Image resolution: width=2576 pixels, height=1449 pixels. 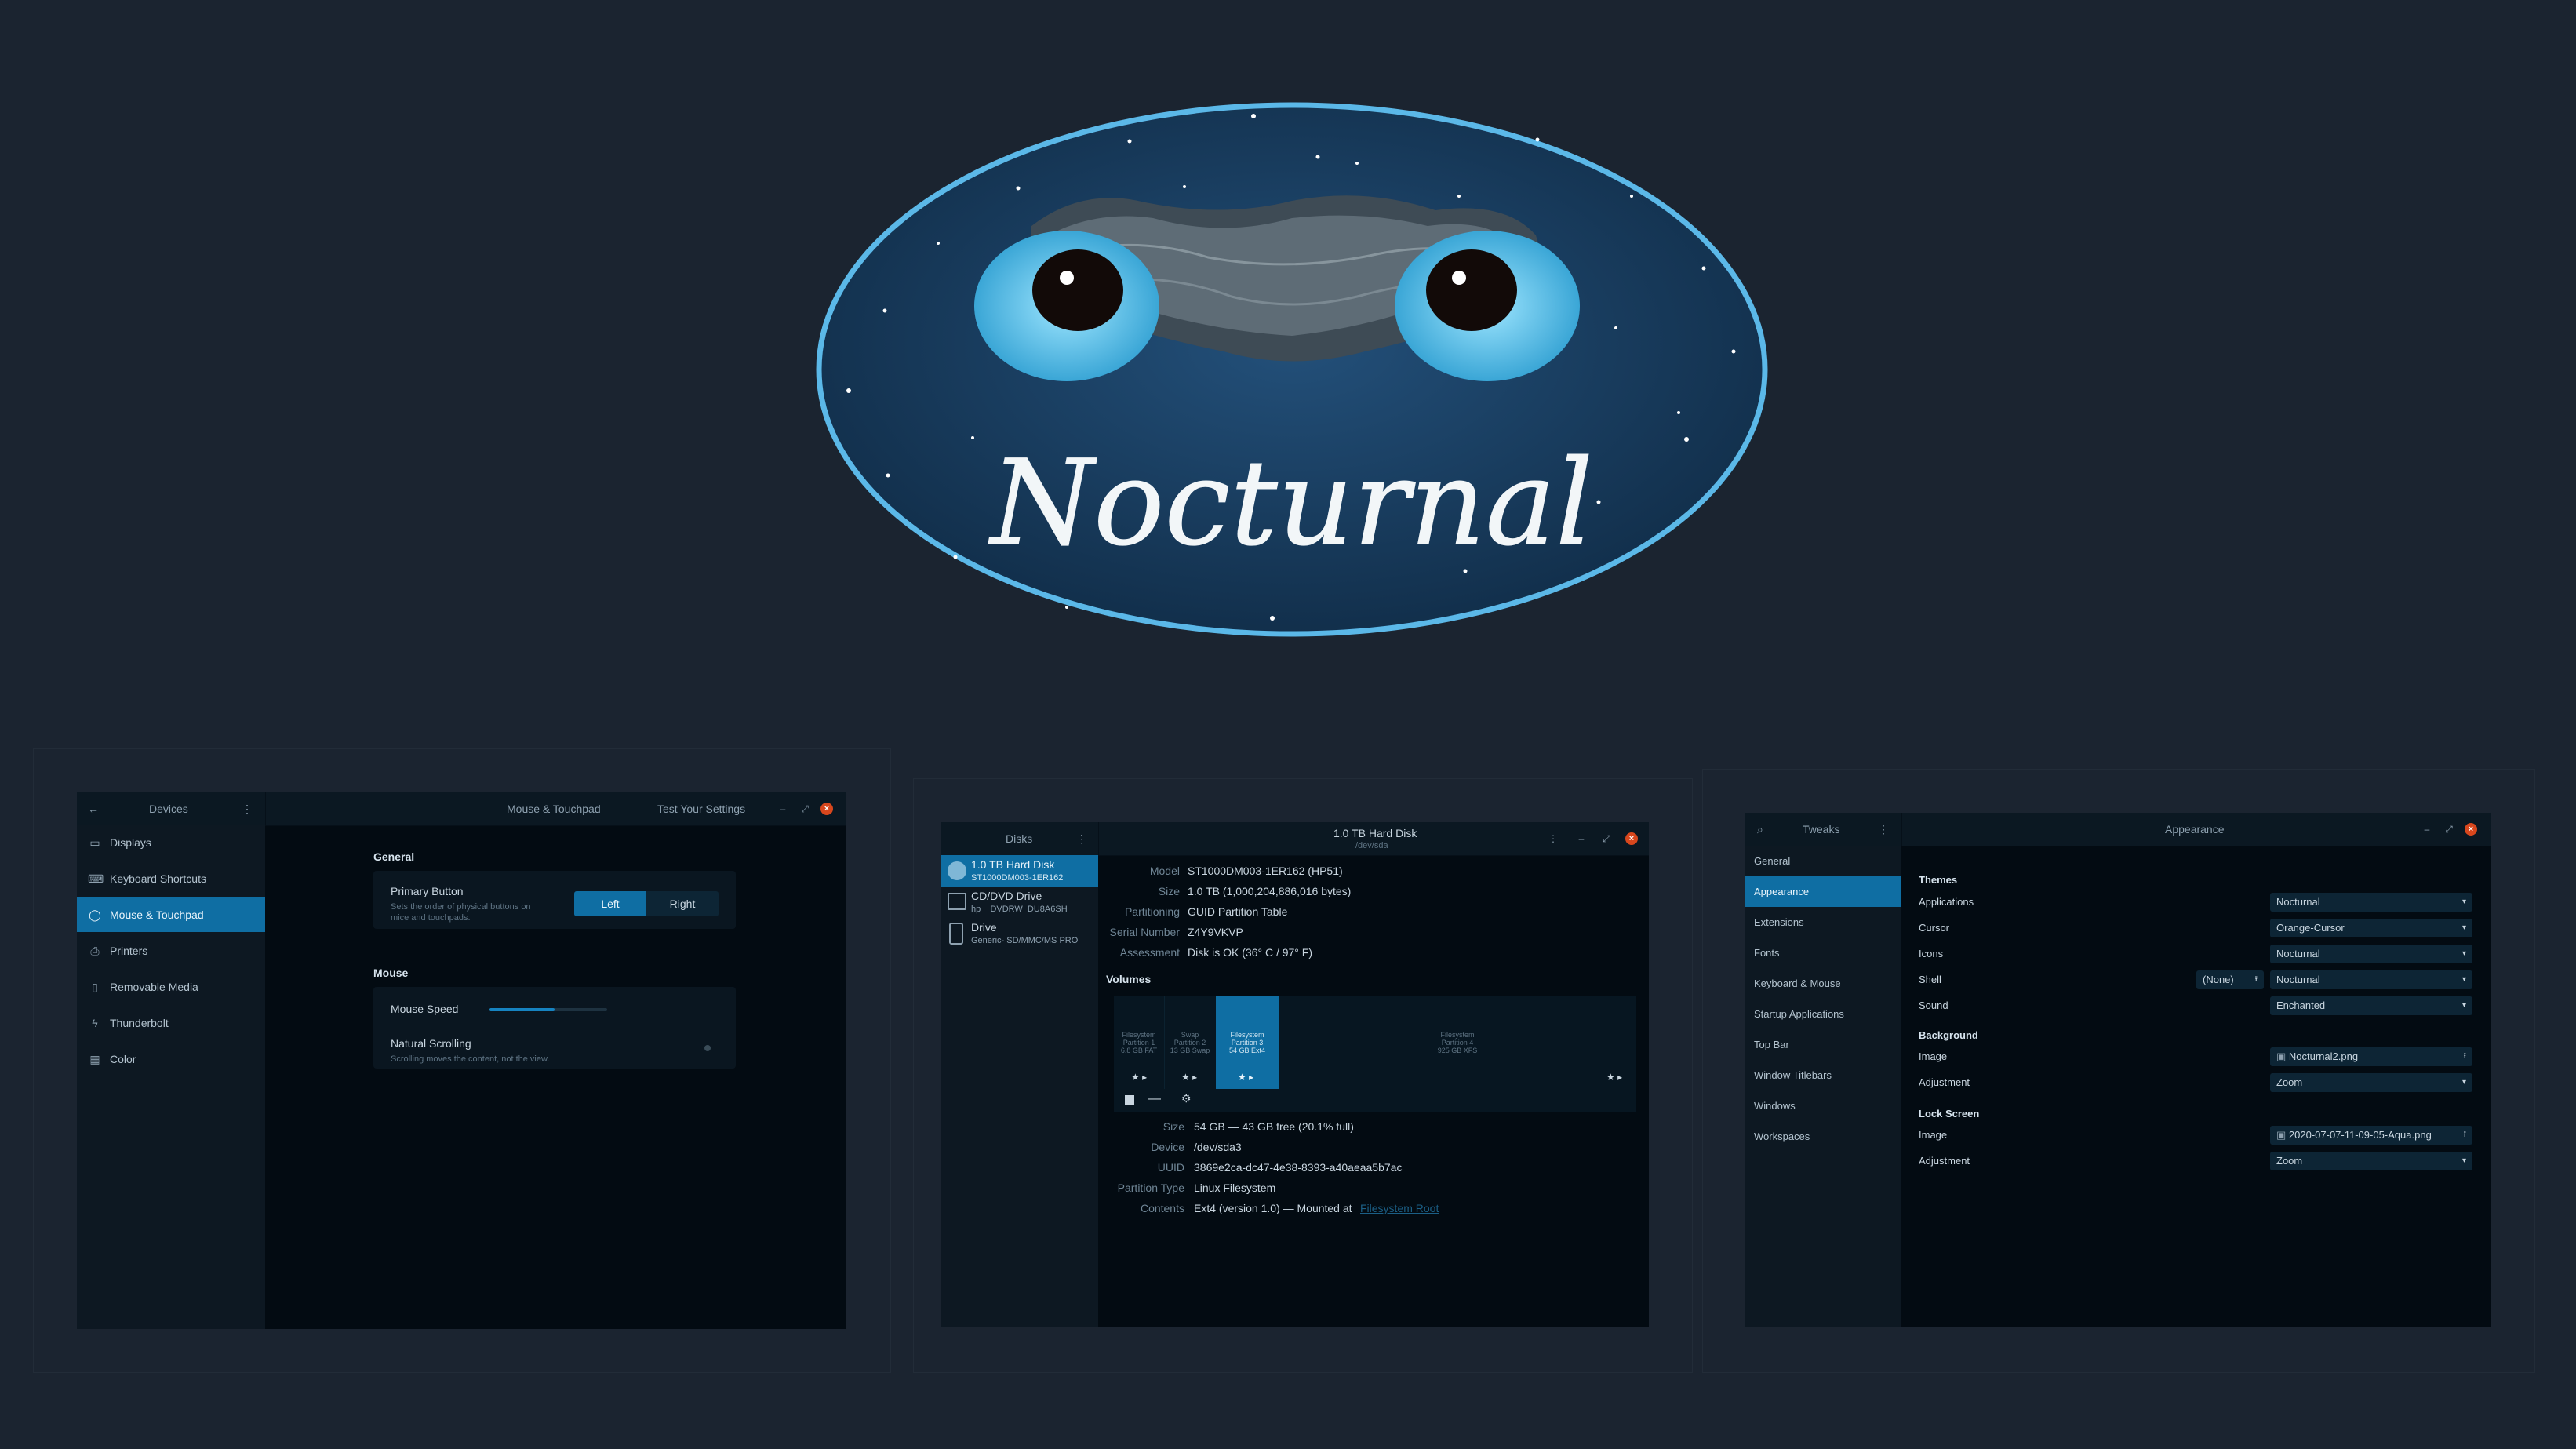 What do you see at coordinates (1823, 983) in the screenshot?
I see `tweaks-item-keyboard-mouse: Keyboard & Mouse` at bounding box center [1823, 983].